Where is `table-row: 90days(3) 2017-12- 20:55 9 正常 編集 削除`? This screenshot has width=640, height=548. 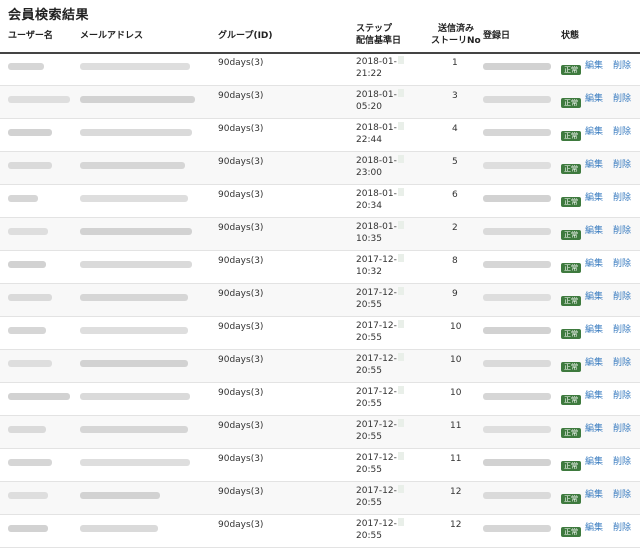
table-row: 90days(3) 2017-12- 20:55 9 正常 編集 削除 is located at coordinates (320, 300).